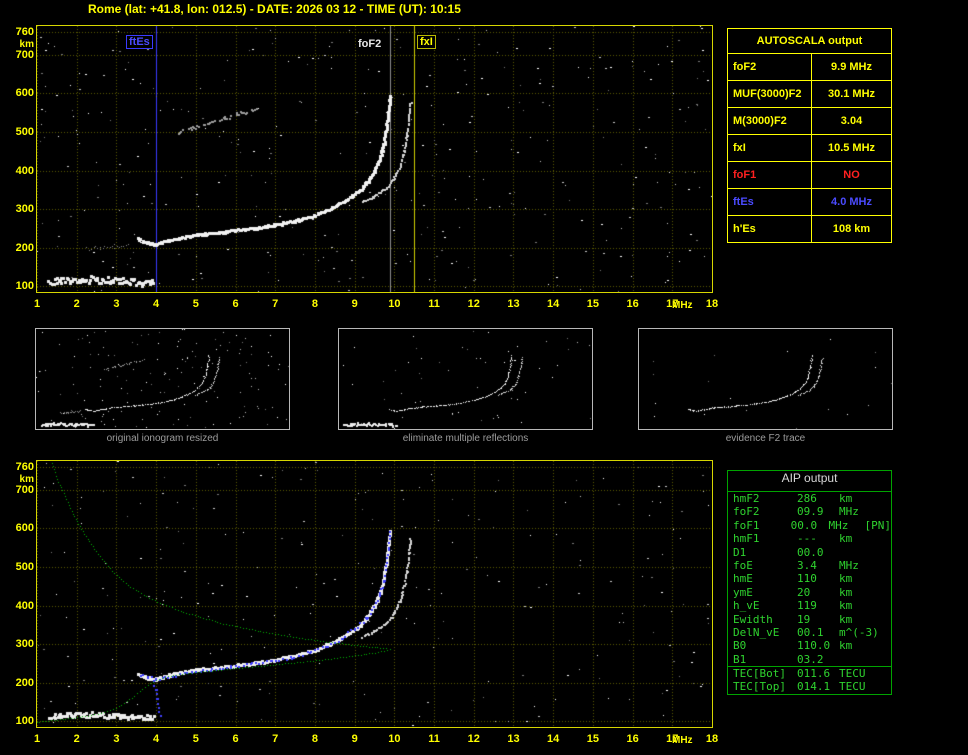  Describe the element at coordinates (810, 659) in the screenshot. I see `aip-row-value: 03.2` at that location.